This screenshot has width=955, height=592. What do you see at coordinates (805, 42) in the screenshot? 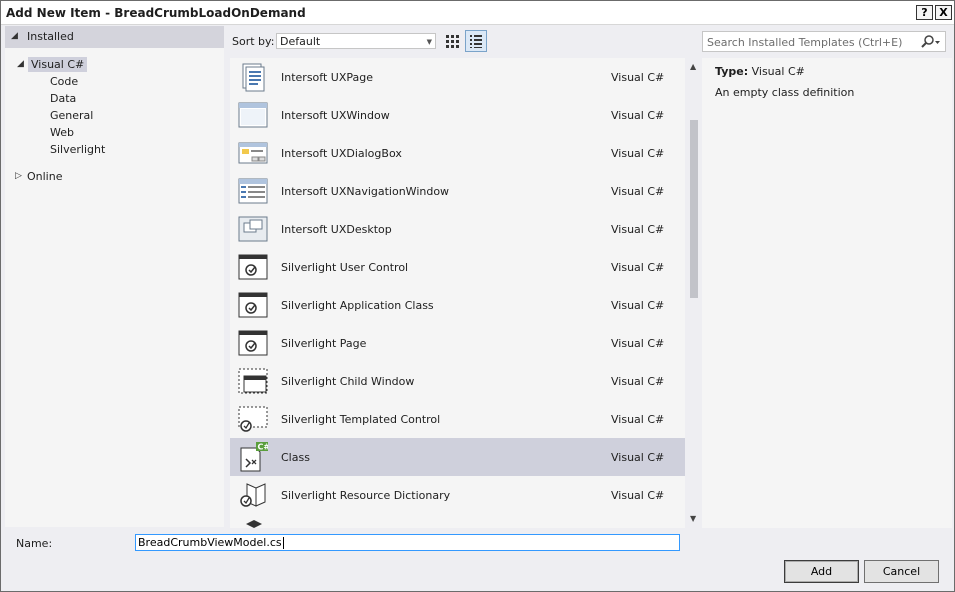
I see `search-placeholder: Search Installed Templates (Ctrl+E)` at bounding box center [805, 42].